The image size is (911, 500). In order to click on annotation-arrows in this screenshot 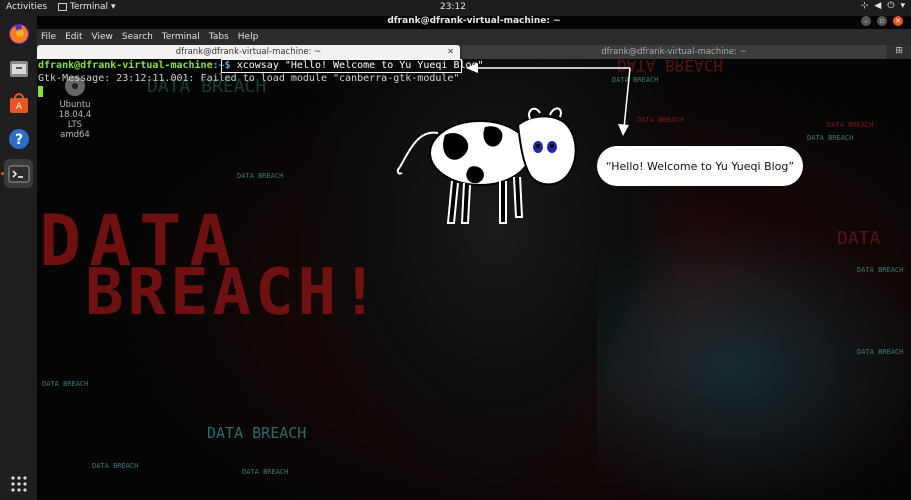, I will do `click(548, 99)`.